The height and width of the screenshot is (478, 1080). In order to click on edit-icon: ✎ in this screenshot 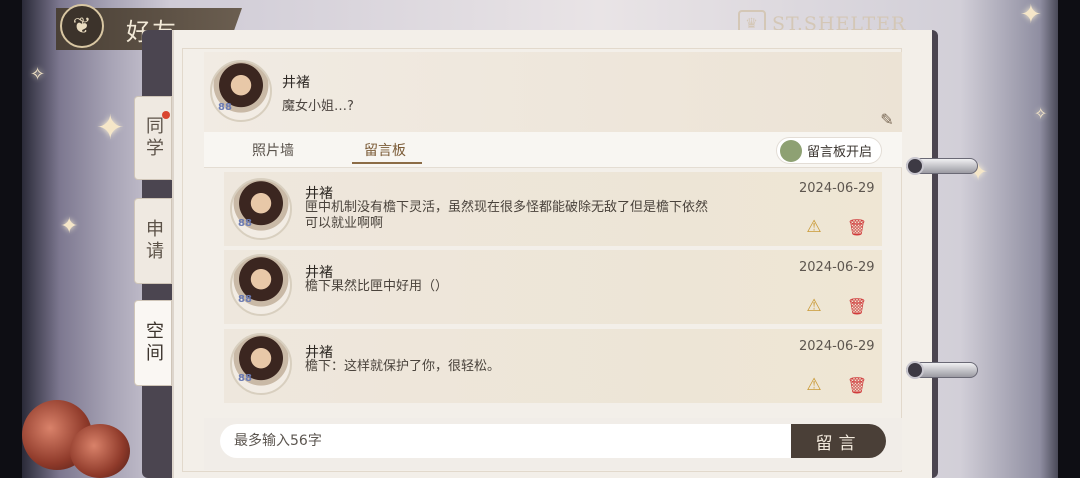, I will do `click(887, 119)`.